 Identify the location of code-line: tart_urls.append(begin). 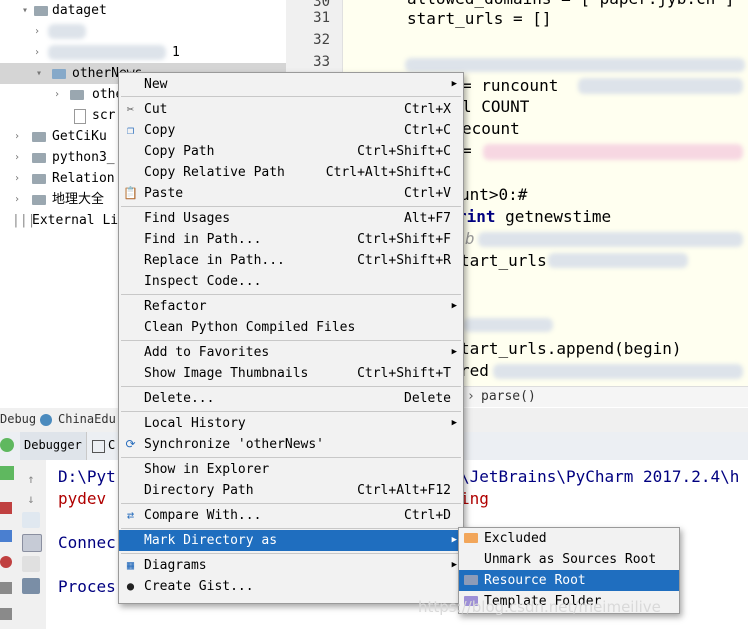
(571, 348).